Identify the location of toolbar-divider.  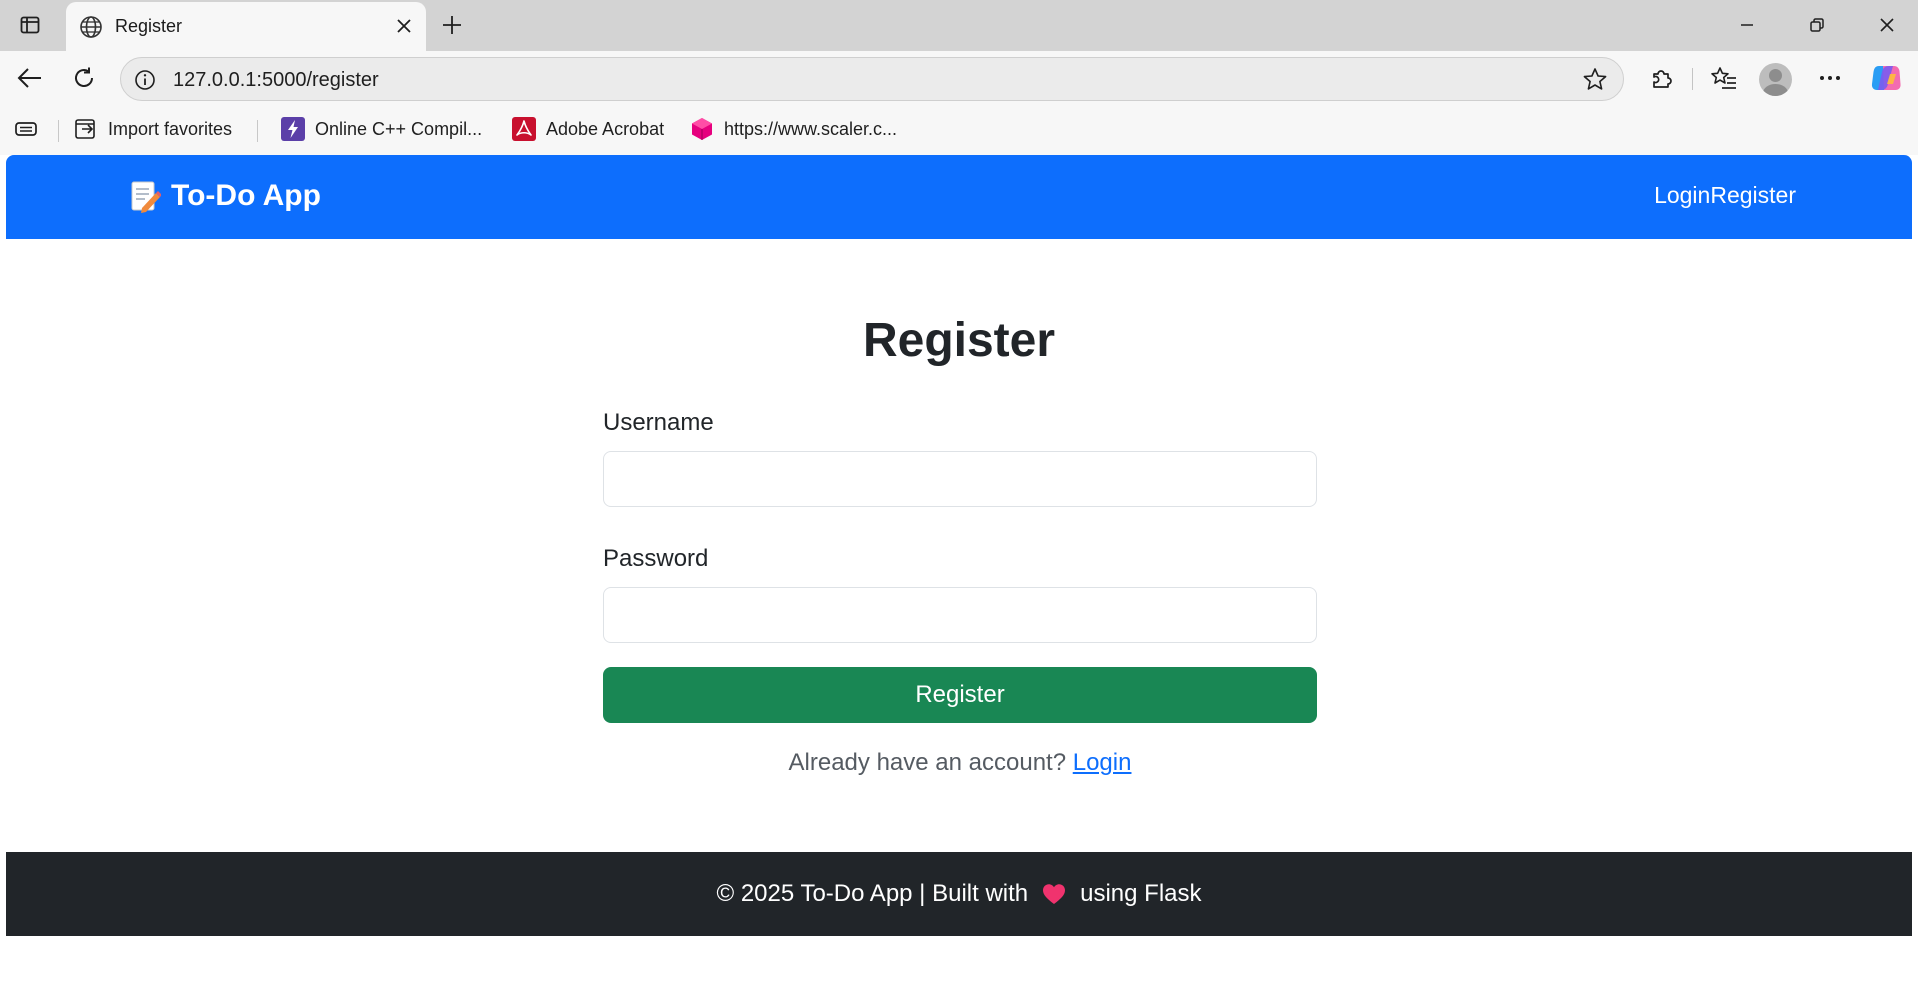
(1692, 79).